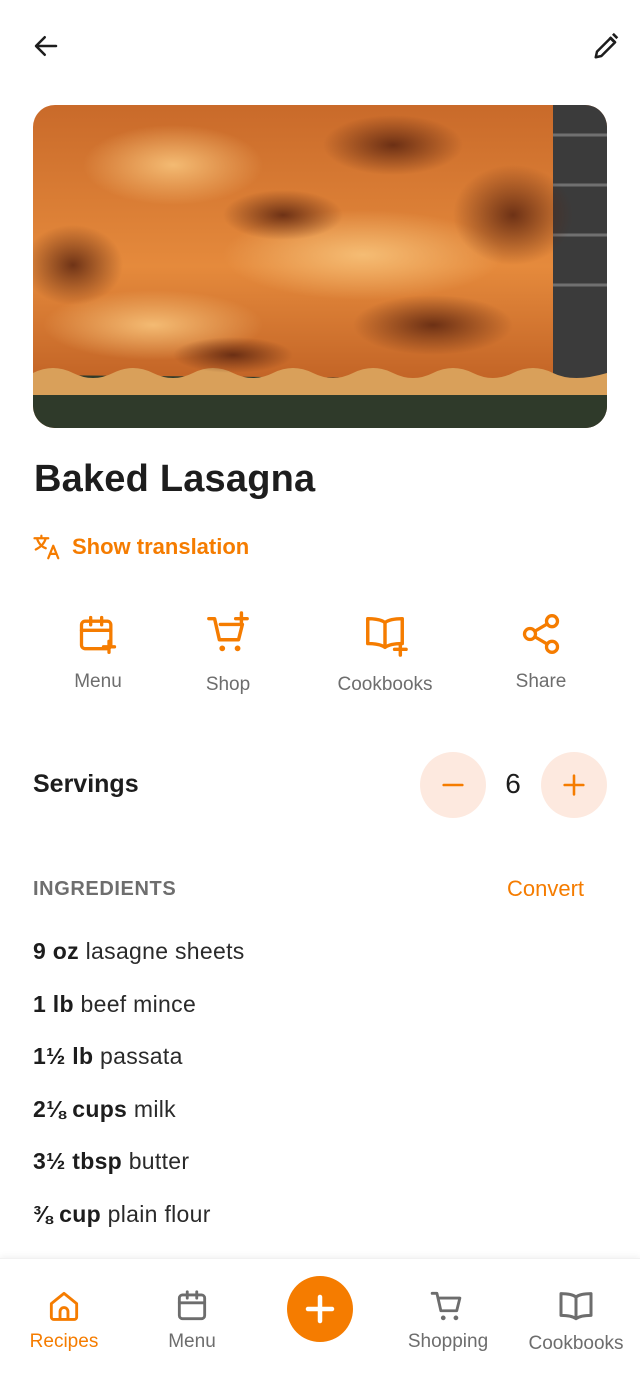 This screenshot has height=1385, width=640. What do you see at coordinates (385, 684) in the screenshot?
I see `cookbooks-action-label: Cookbooks` at bounding box center [385, 684].